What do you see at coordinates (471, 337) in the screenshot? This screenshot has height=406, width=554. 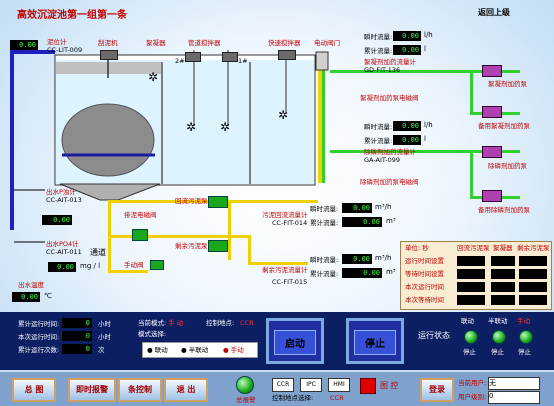 I see `status-auto-lamp` at bounding box center [471, 337].